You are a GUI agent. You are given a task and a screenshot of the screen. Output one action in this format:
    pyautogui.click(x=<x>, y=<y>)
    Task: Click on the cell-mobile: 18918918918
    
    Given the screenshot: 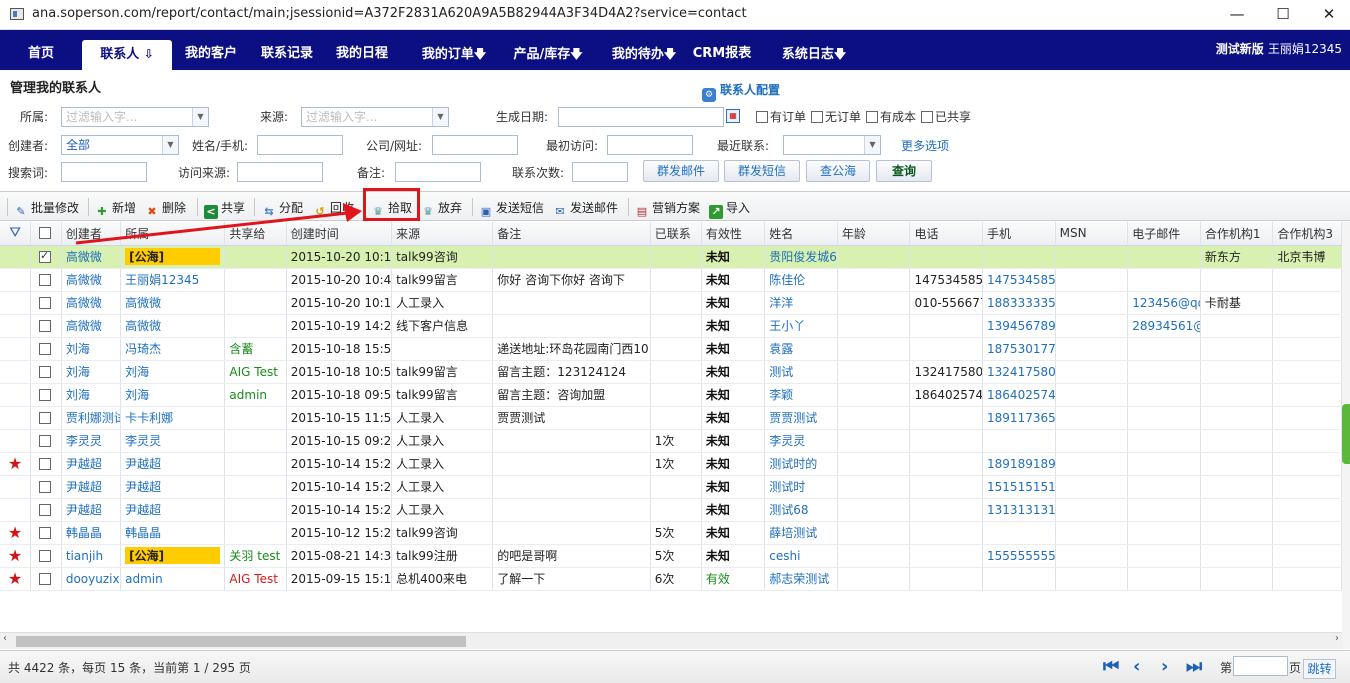 What is the action you would take?
    pyautogui.click(x=1019, y=464)
    